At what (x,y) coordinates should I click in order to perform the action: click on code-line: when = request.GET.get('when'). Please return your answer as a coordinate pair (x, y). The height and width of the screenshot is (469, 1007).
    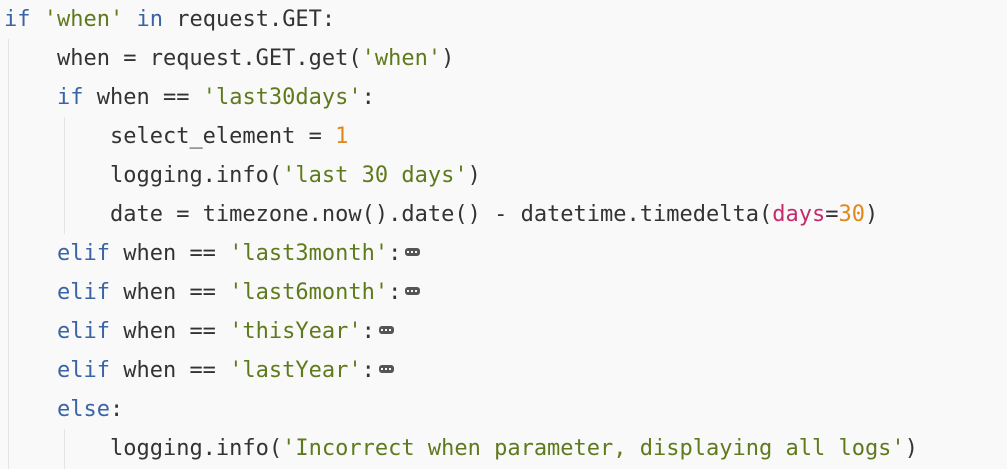
    Looking at the image, I should click on (229, 58).